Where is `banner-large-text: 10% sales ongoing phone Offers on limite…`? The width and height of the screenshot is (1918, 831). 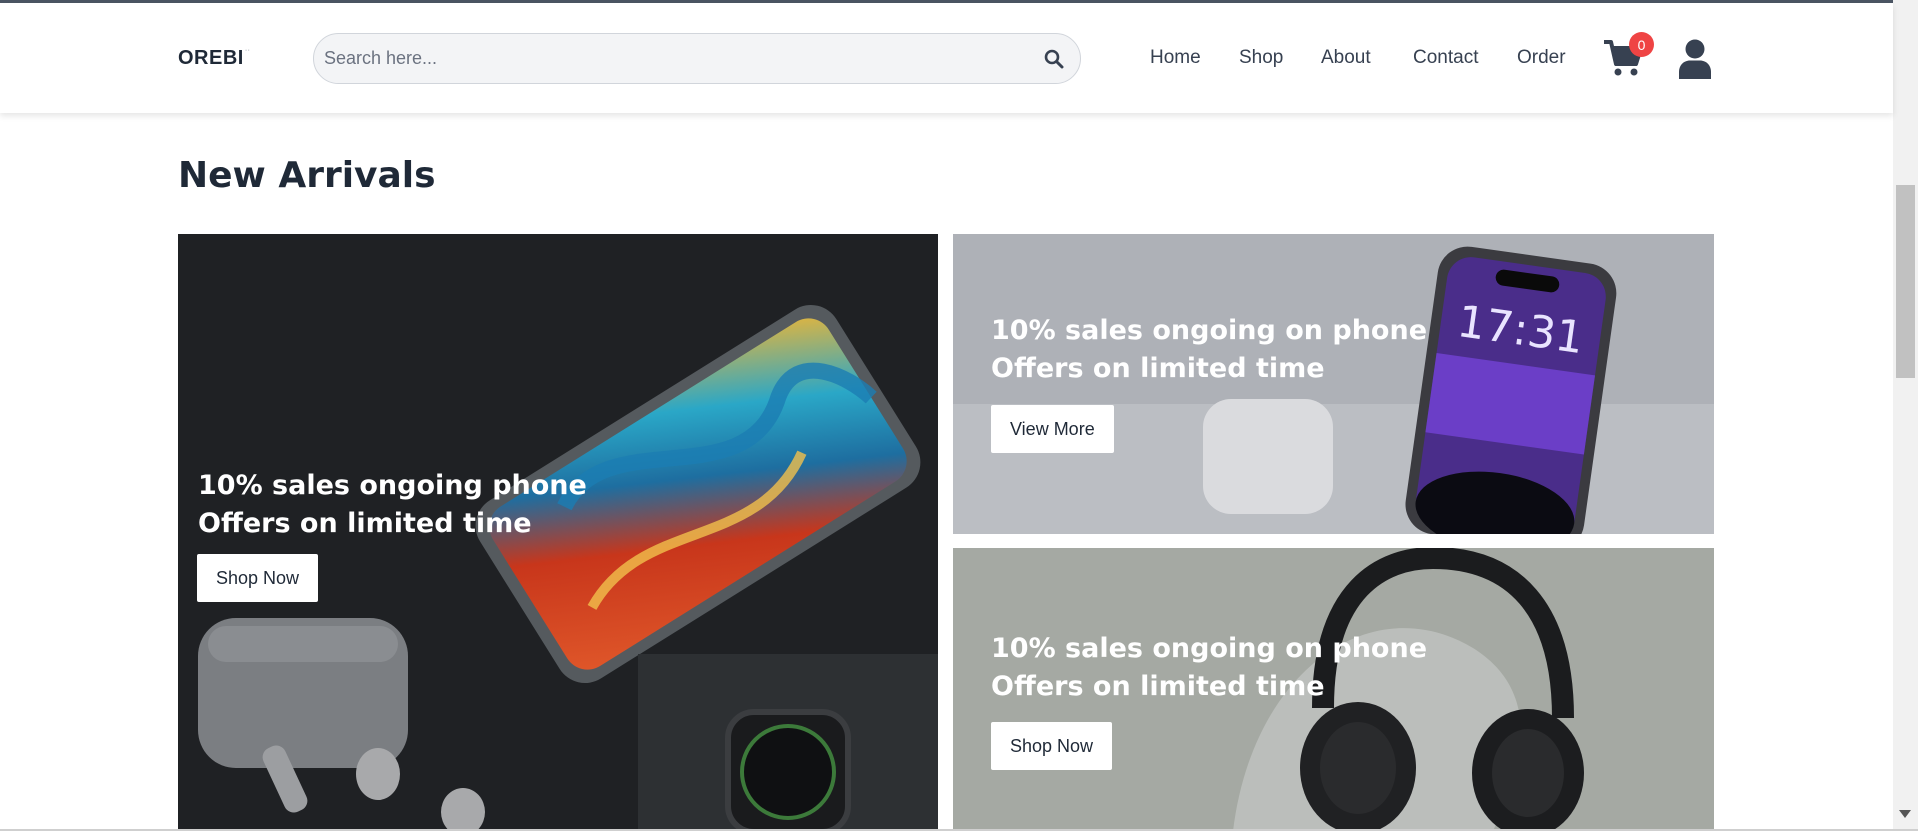
banner-large-text: 10% sales ongoing phone Offers on limite… is located at coordinates (392, 505).